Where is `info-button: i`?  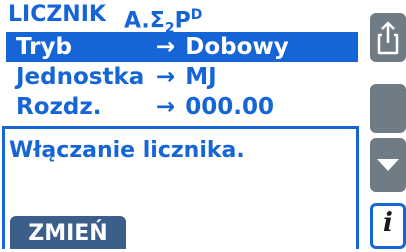
info-button: i is located at coordinates (388, 226).